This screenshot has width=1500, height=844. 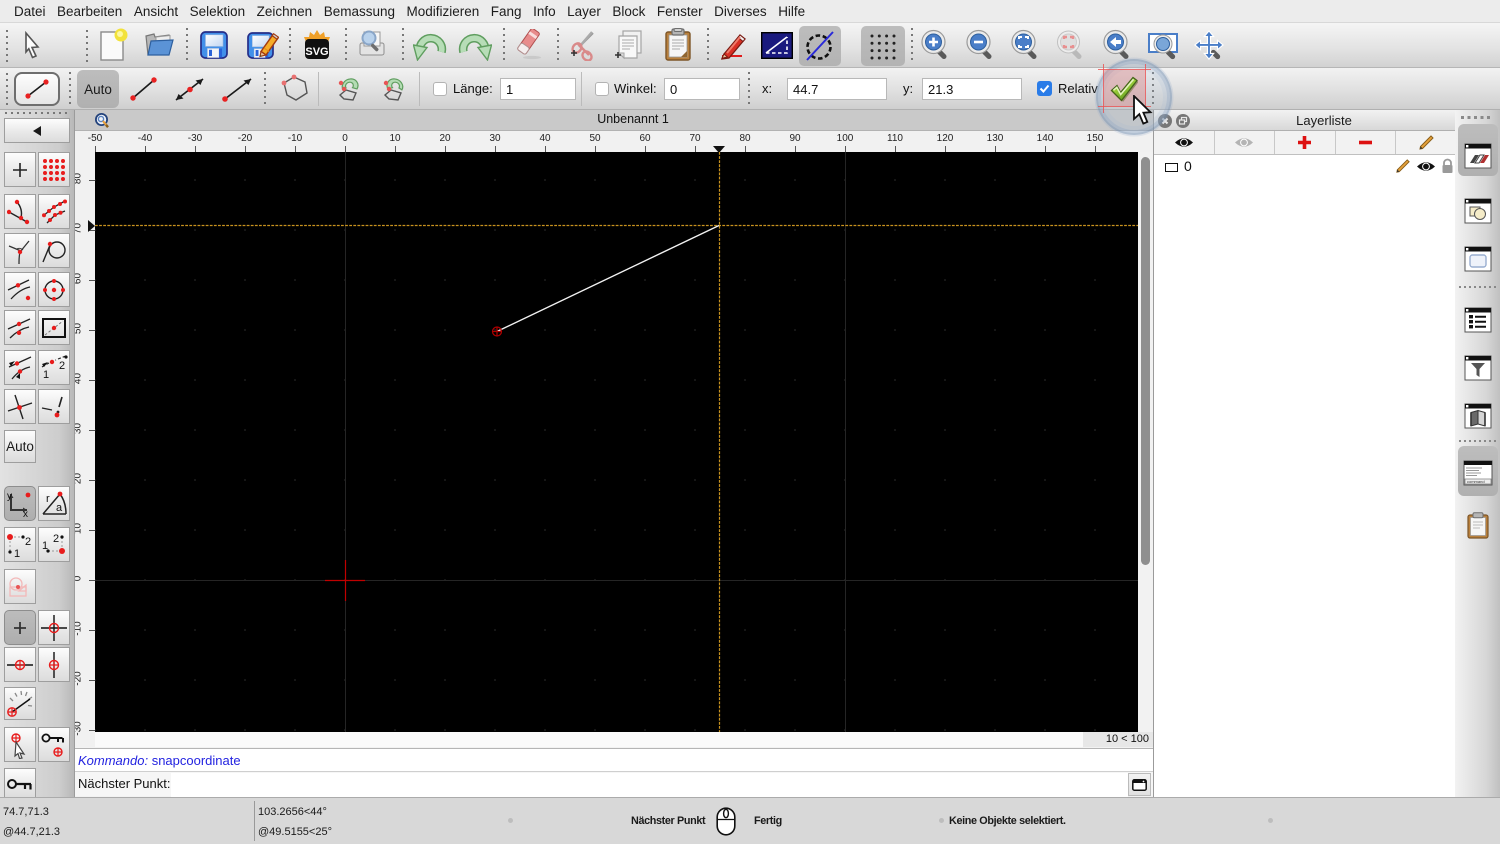 I want to click on svg-text: r, so click(x=48, y=499).